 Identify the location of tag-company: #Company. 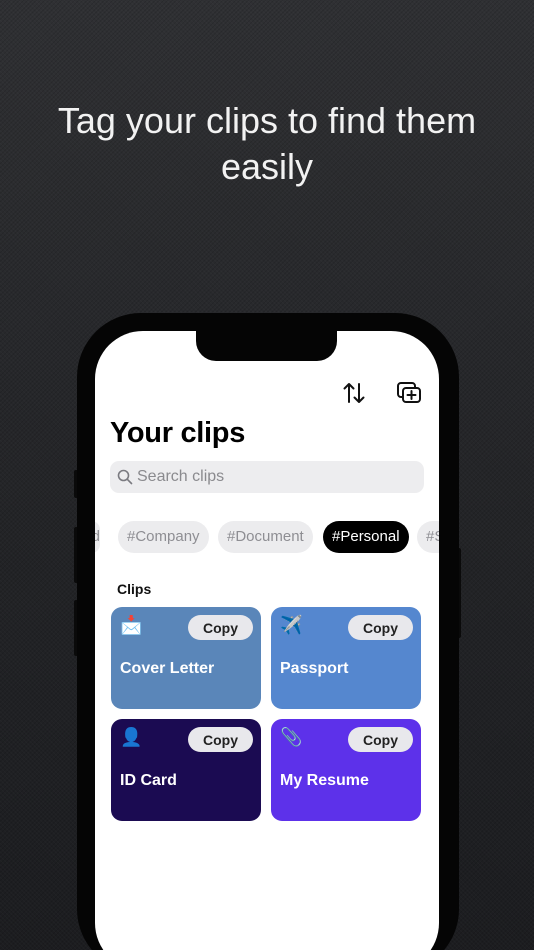
(163, 537).